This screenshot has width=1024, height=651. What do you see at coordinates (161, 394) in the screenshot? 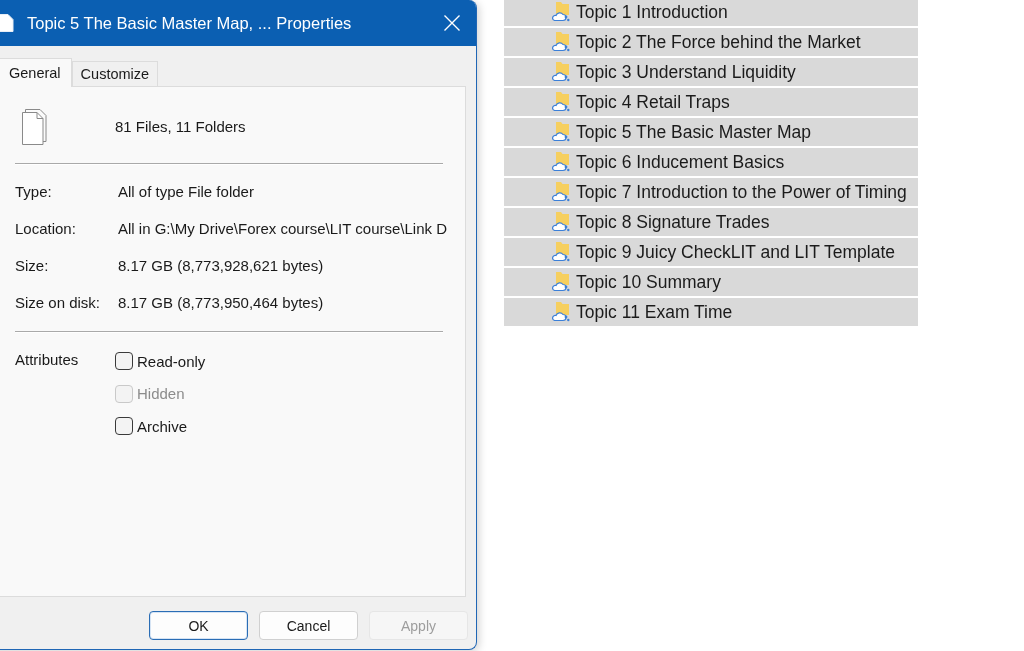
I see `checkbox-label: Hidden` at bounding box center [161, 394].